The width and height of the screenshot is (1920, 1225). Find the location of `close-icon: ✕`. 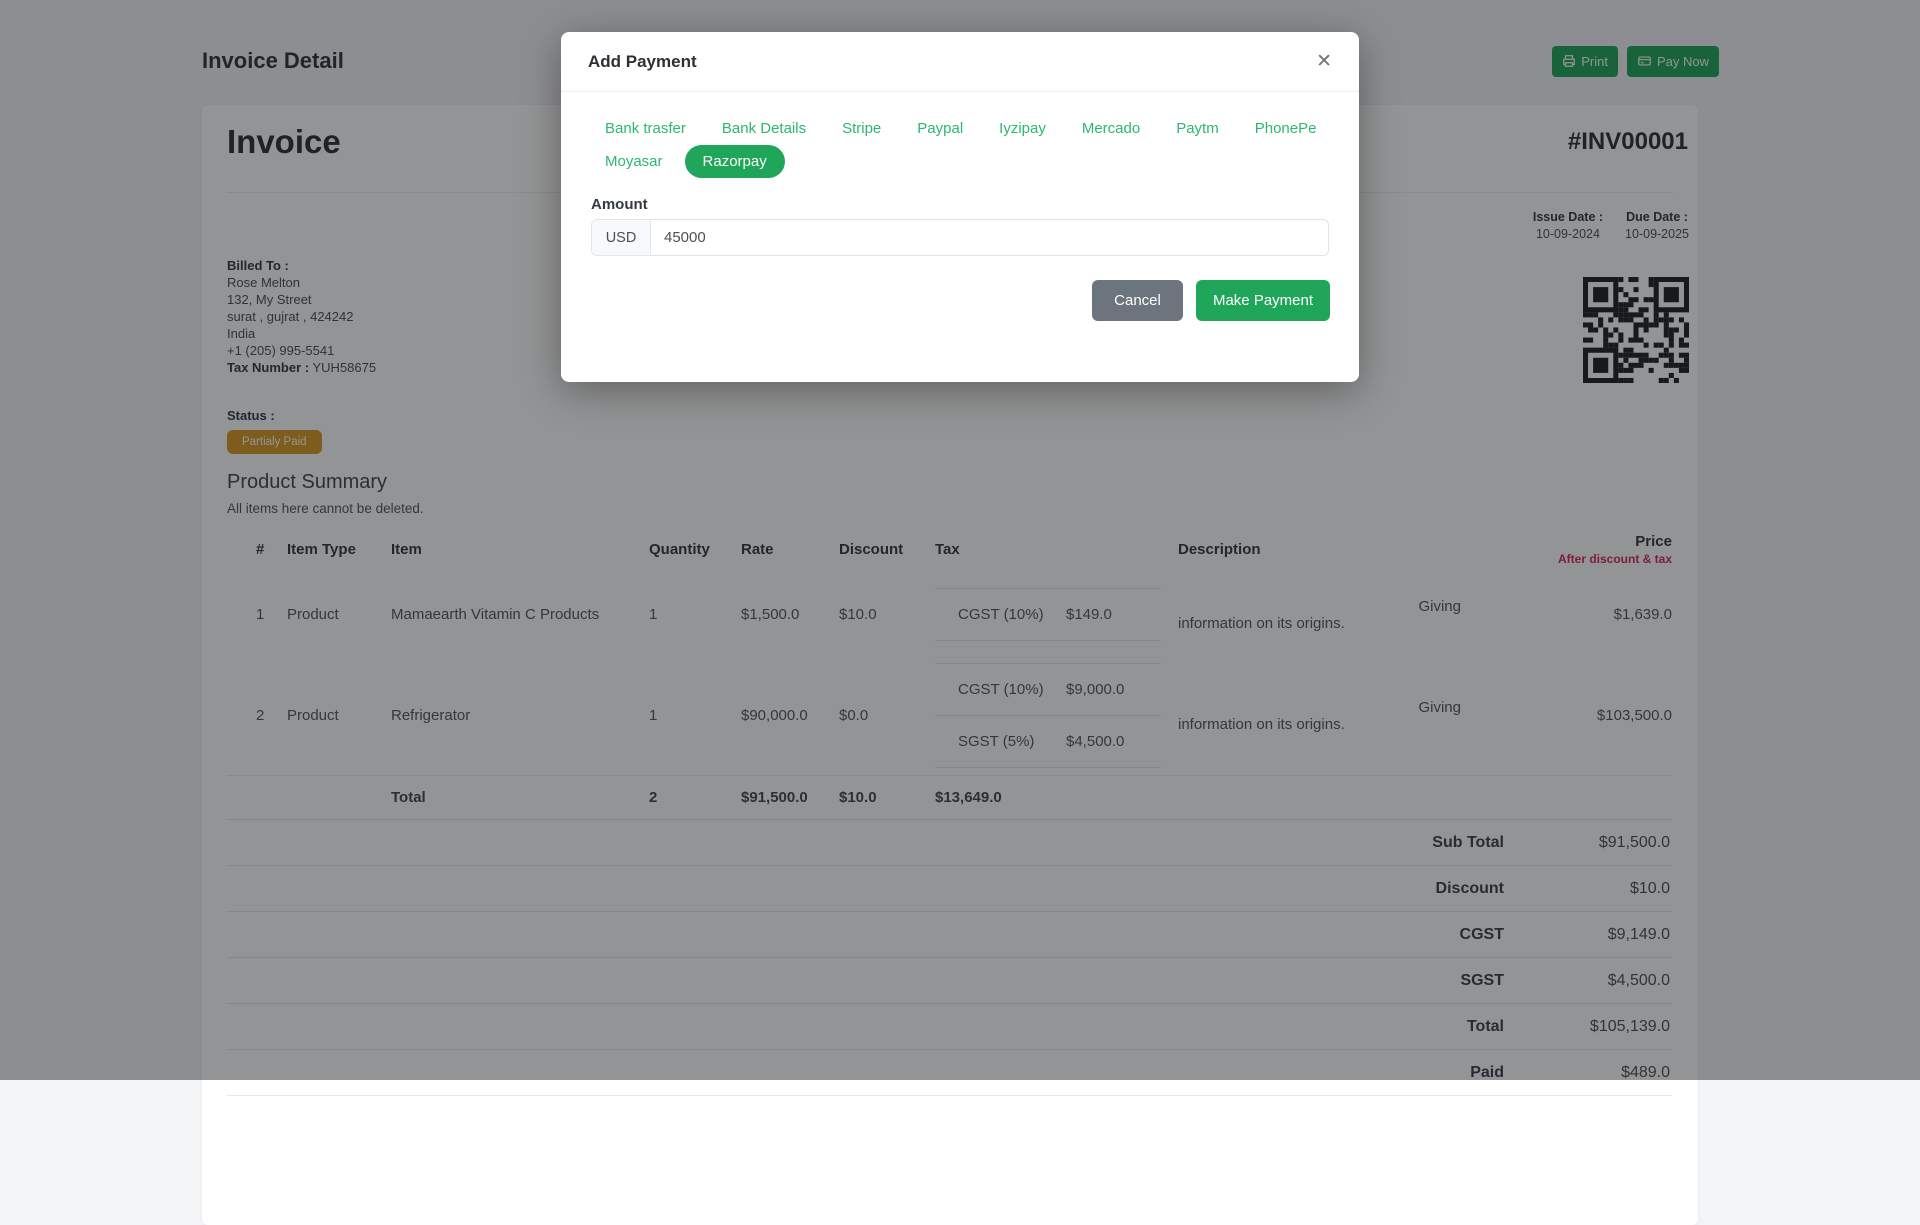

close-icon: ✕ is located at coordinates (1324, 61).